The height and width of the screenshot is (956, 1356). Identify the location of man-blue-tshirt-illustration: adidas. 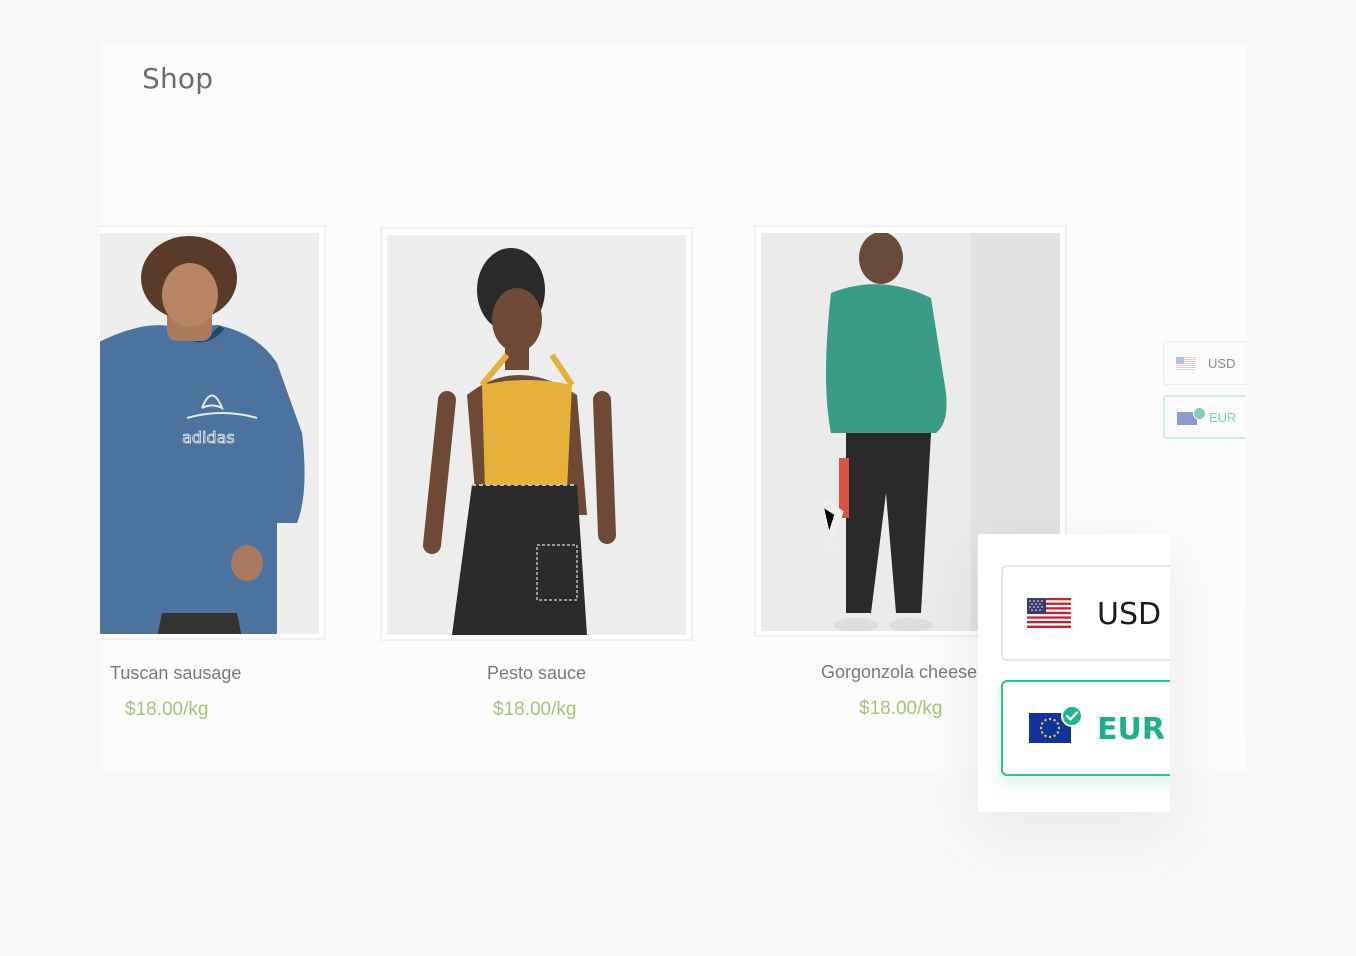
(209, 433).